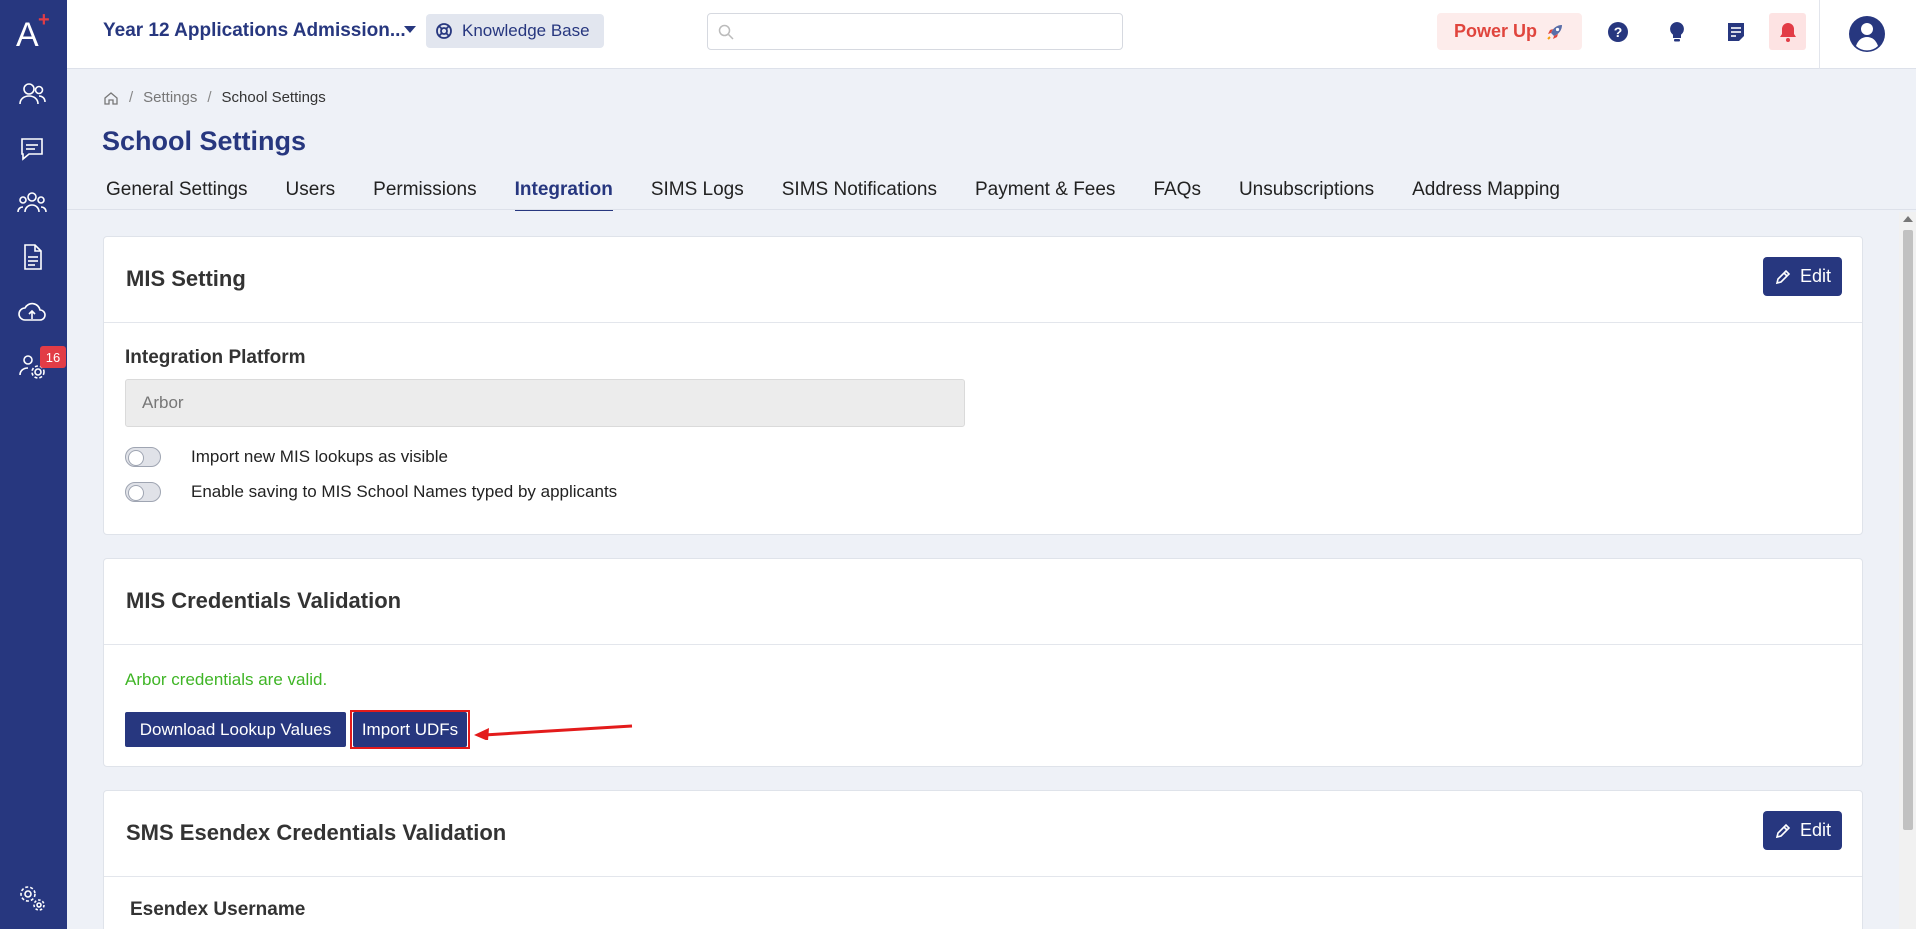 The width and height of the screenshot is (1916, 929). I want to click on mis-credentials-header: MIS Credentials Validation, so click(983, 602).